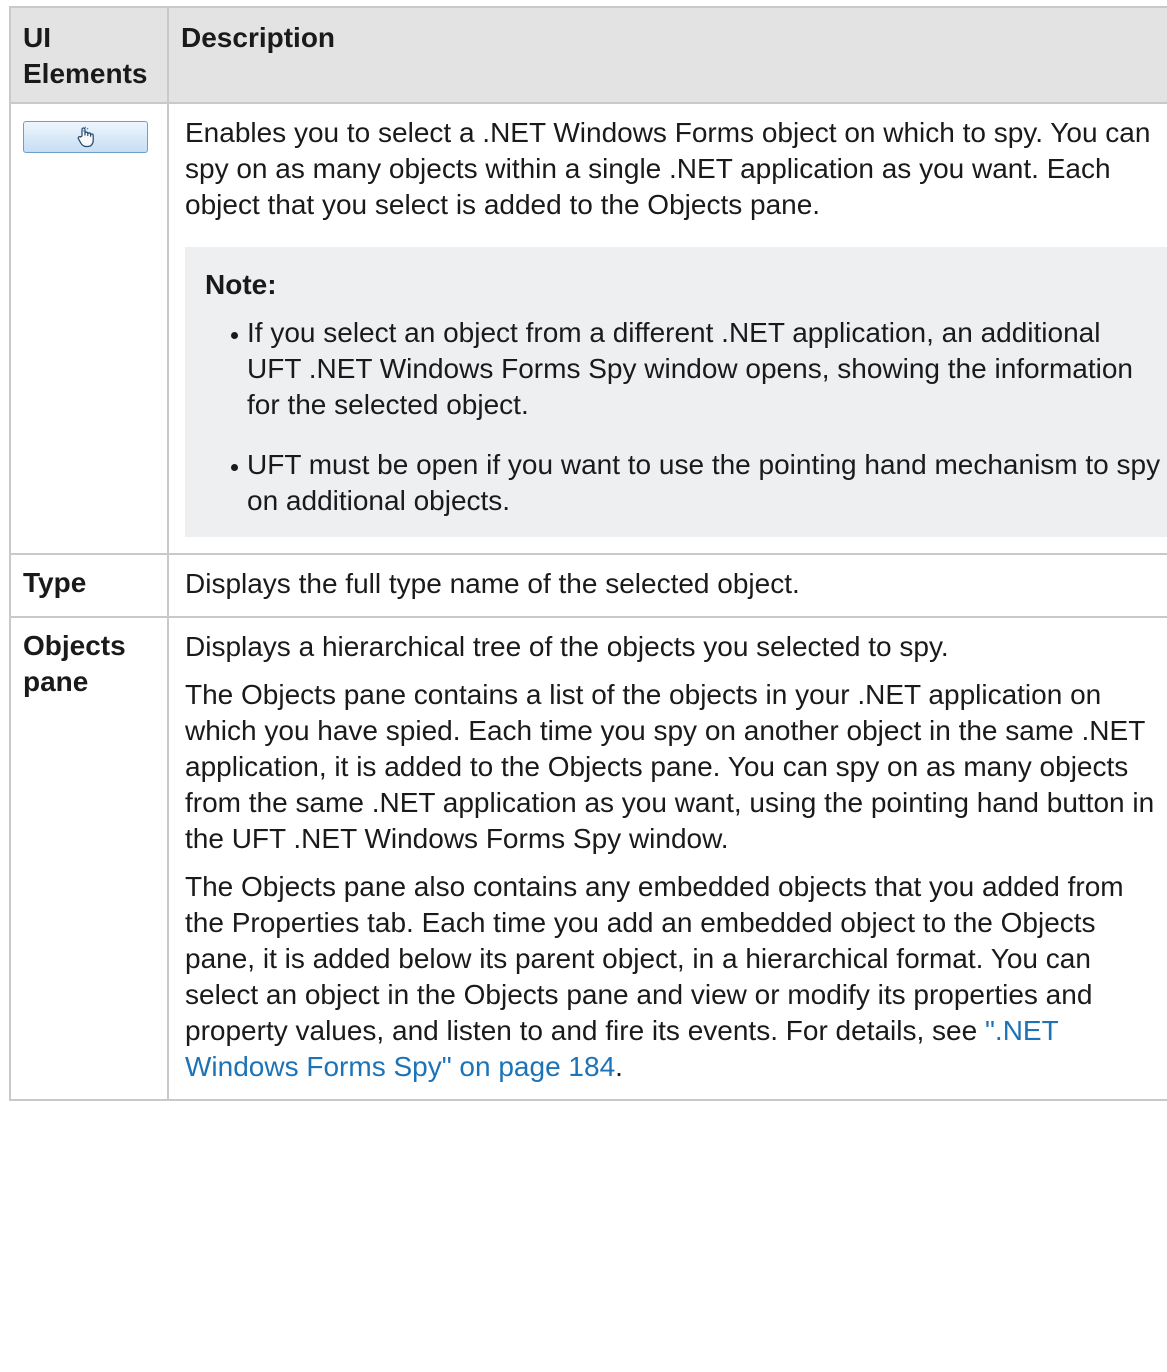  I want to click on ui-element-label-type: Type, so click(89, 585).